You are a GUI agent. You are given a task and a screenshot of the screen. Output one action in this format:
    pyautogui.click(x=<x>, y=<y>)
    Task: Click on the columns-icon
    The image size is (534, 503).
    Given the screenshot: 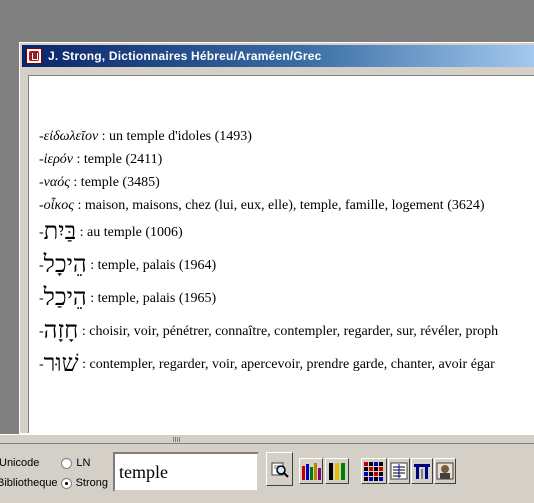 What is the action you would take?
    pyautogui.click(x=422, y=471)
    